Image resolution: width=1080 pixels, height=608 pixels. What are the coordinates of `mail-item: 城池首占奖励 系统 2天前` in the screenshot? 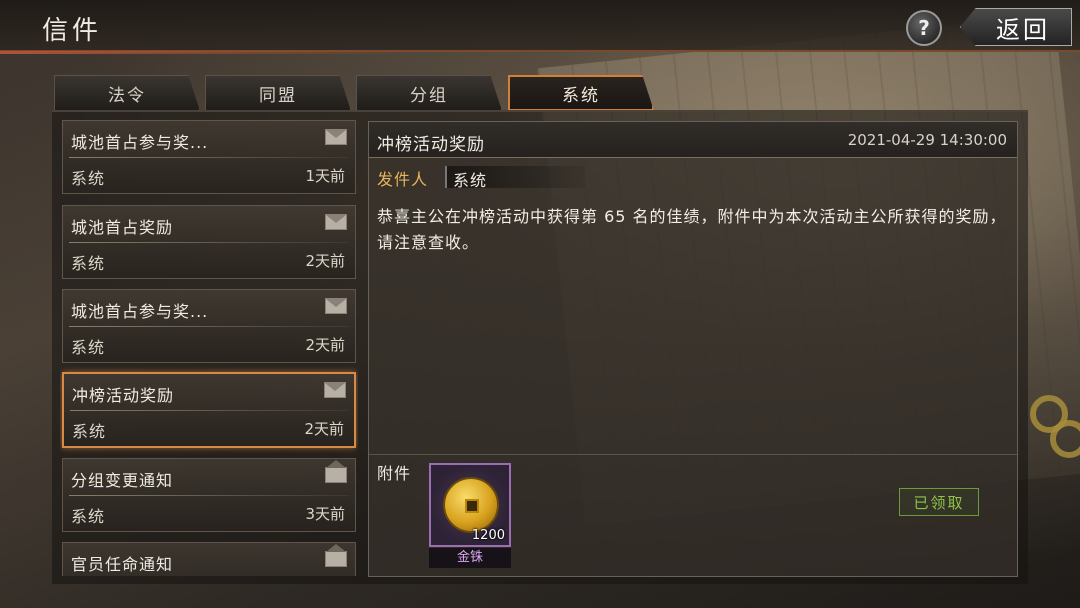 It's located at (209, 242).